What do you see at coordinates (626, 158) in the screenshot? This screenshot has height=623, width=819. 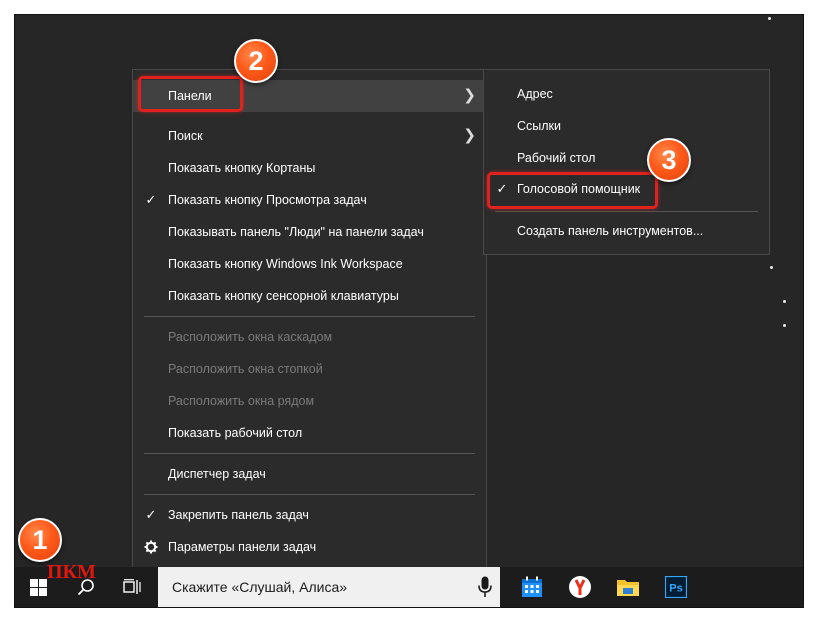 I see `submenu-item-desktop: Рабочий стол` at bounding box center [626, 158].